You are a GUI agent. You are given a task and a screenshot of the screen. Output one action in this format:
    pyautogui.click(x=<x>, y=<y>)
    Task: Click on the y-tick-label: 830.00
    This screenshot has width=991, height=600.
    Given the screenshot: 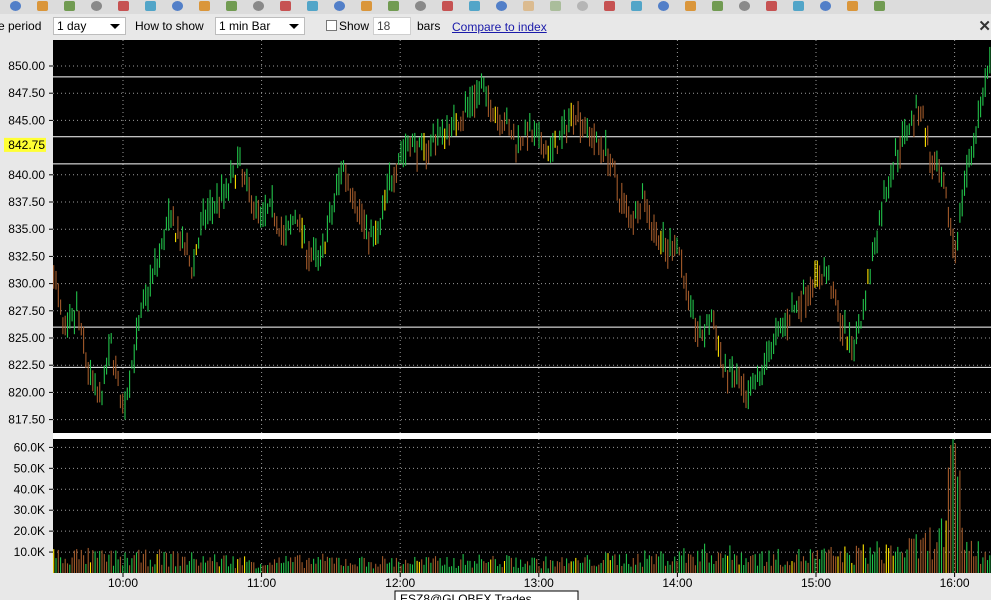 What is the action you would take?
    pyautogui.click(x=26, y=284)
    